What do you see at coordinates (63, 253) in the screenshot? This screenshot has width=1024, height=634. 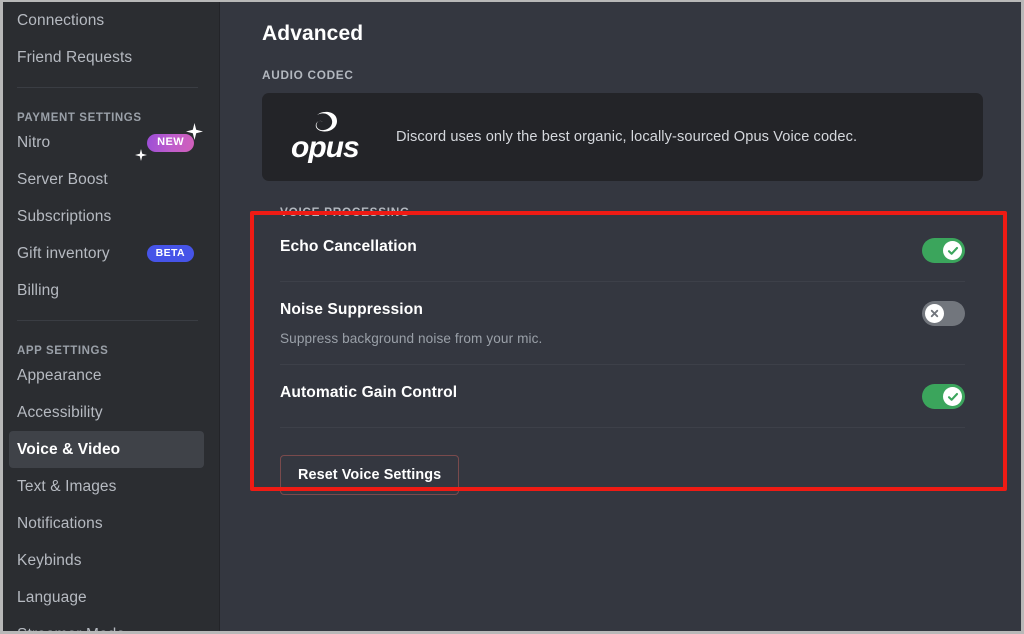 I see `sidebar-item-label: Gift inventory` at bounding box center [63, 253].